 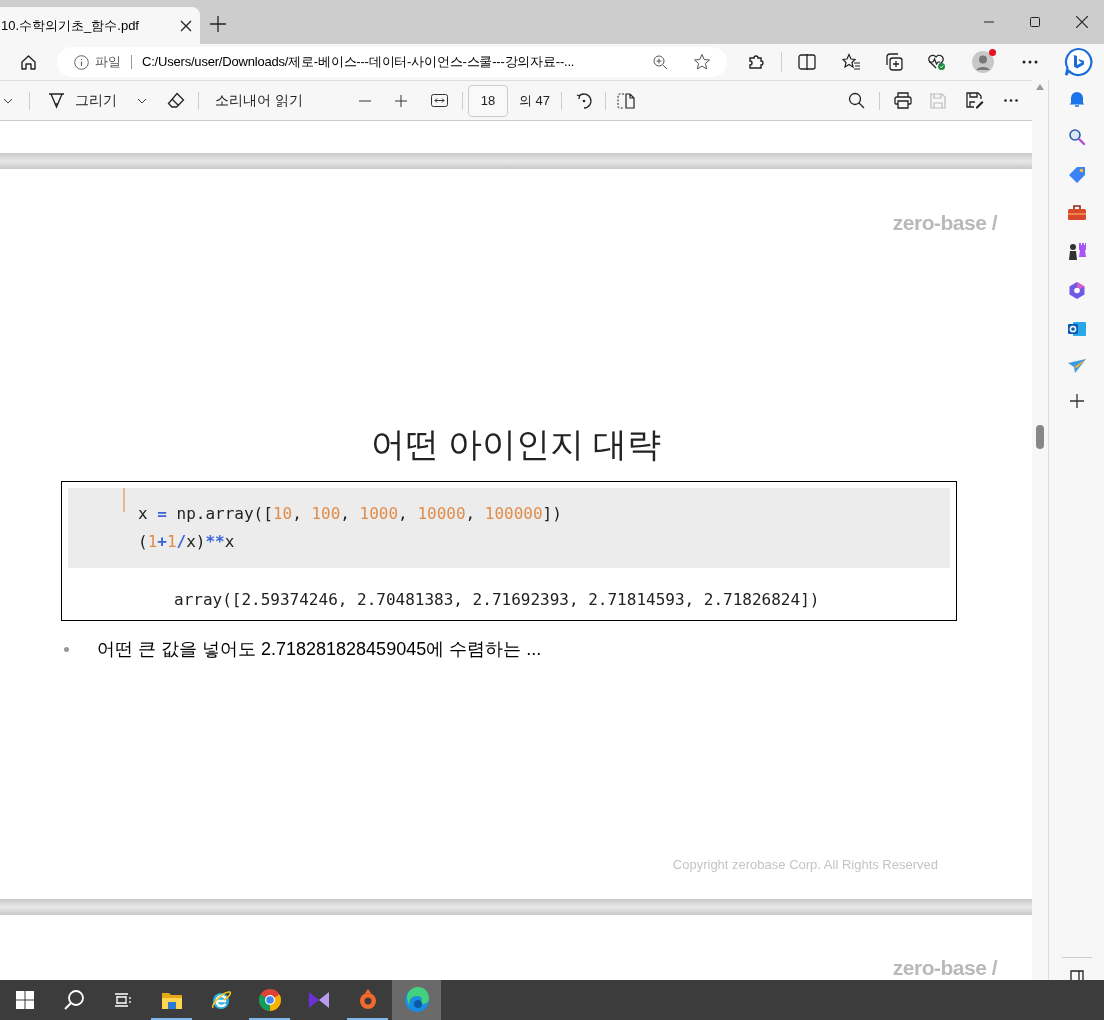 I want to click on scroll-thumb, so click(x=1040, y=437).